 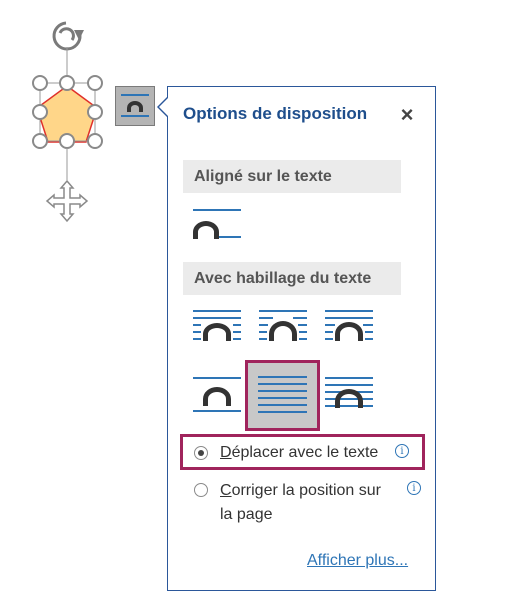 I want to click on wrap-in-front-button, so click(x=349, y=397).